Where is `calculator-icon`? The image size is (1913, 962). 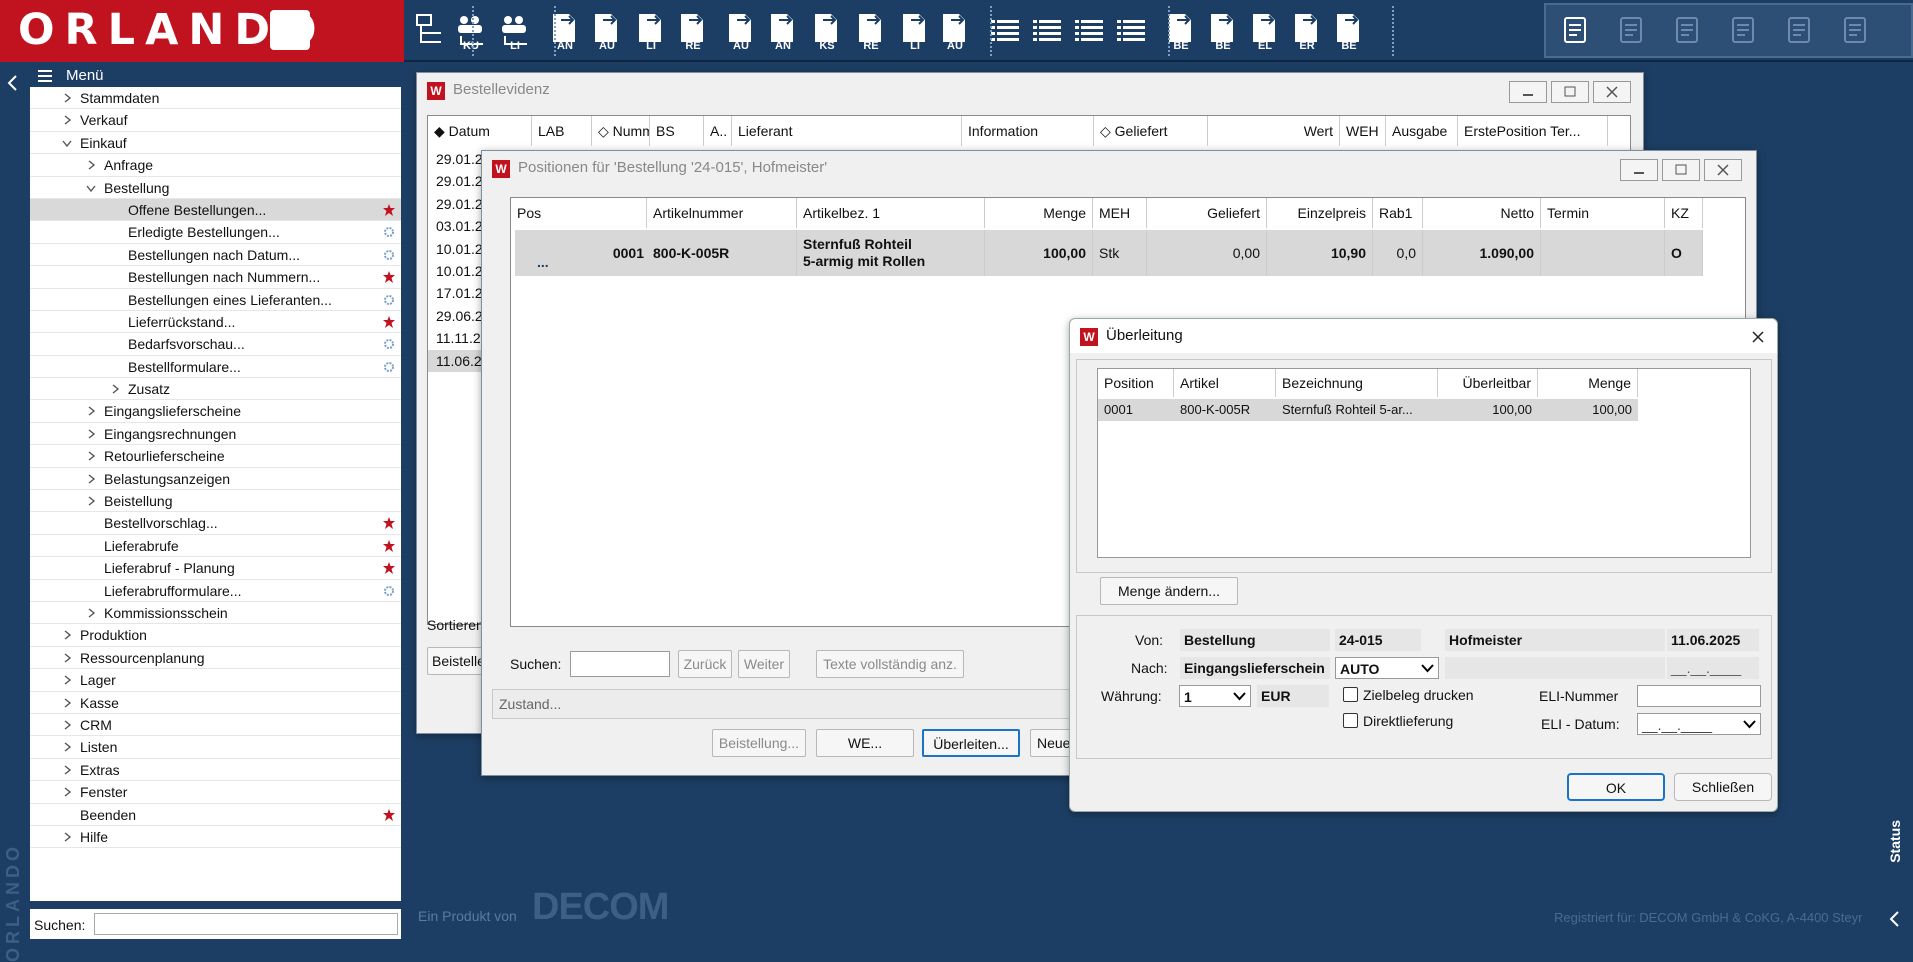 calculator-icon is located at coordinates (1631, 30).